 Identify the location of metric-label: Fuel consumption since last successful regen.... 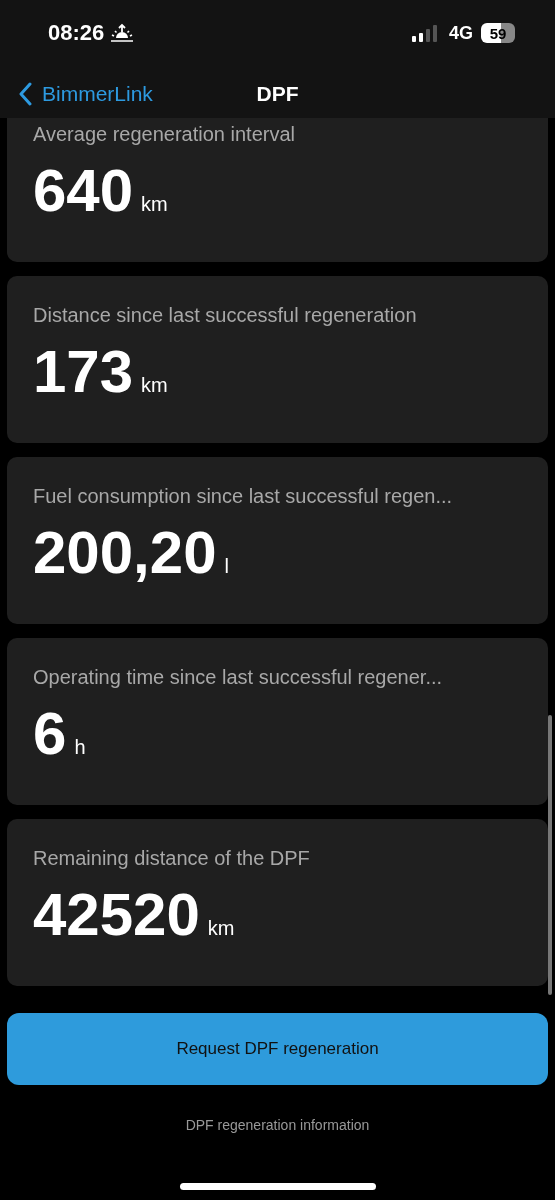
(243, 496).